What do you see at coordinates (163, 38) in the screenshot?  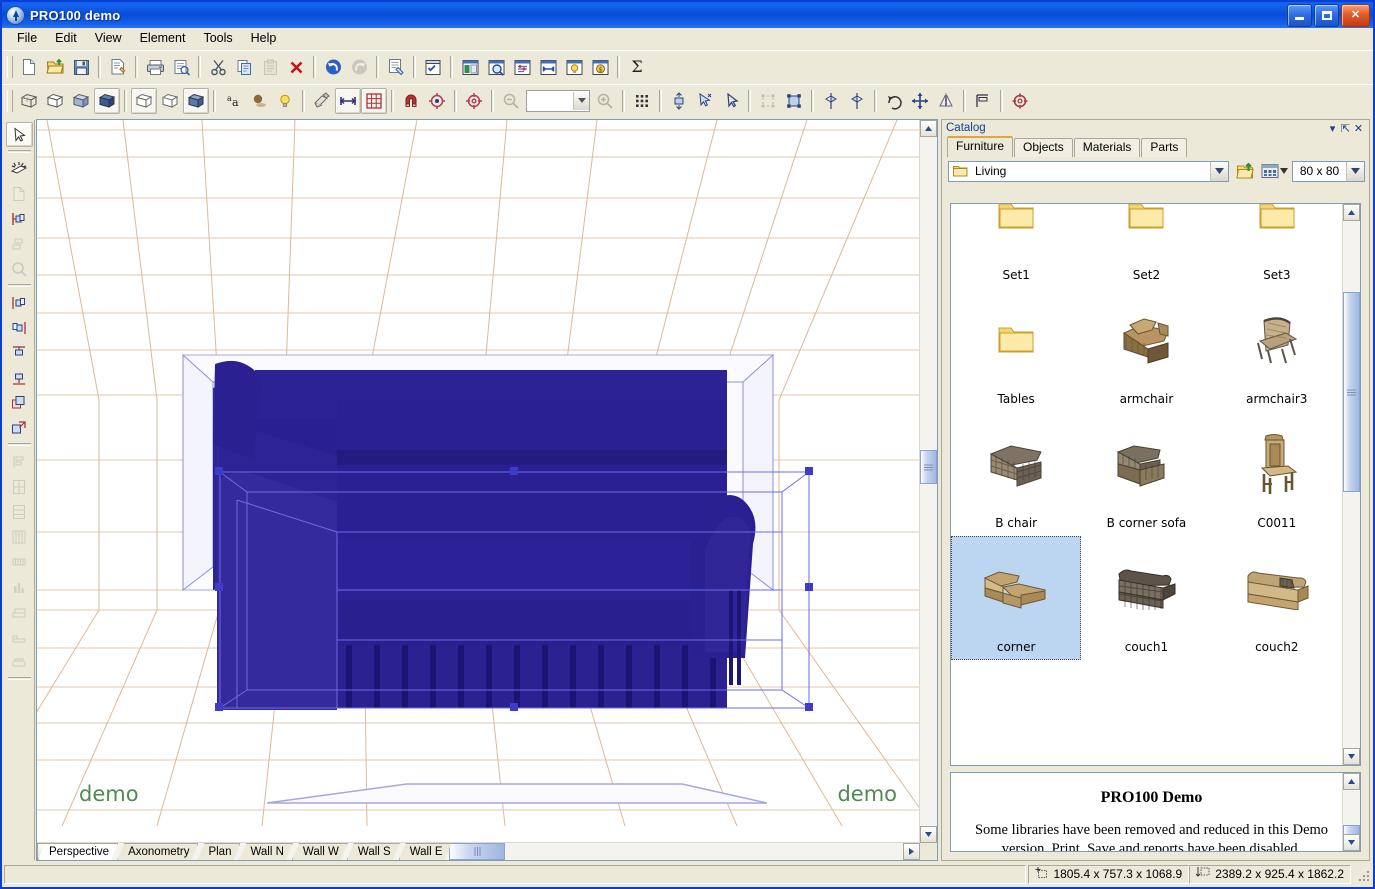 I see `menu-item-element: Element` at bounding box center [163, 38].